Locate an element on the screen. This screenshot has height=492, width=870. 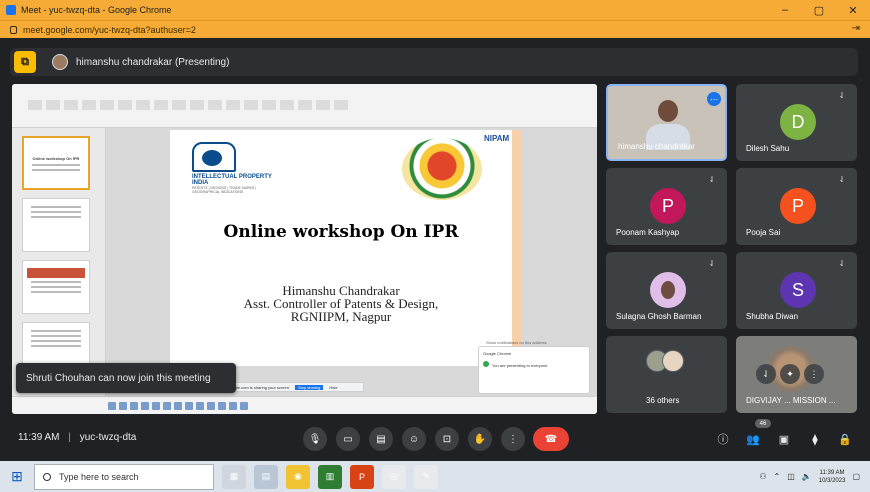
camera-button: ▭ is located at coordinates (348, 439).